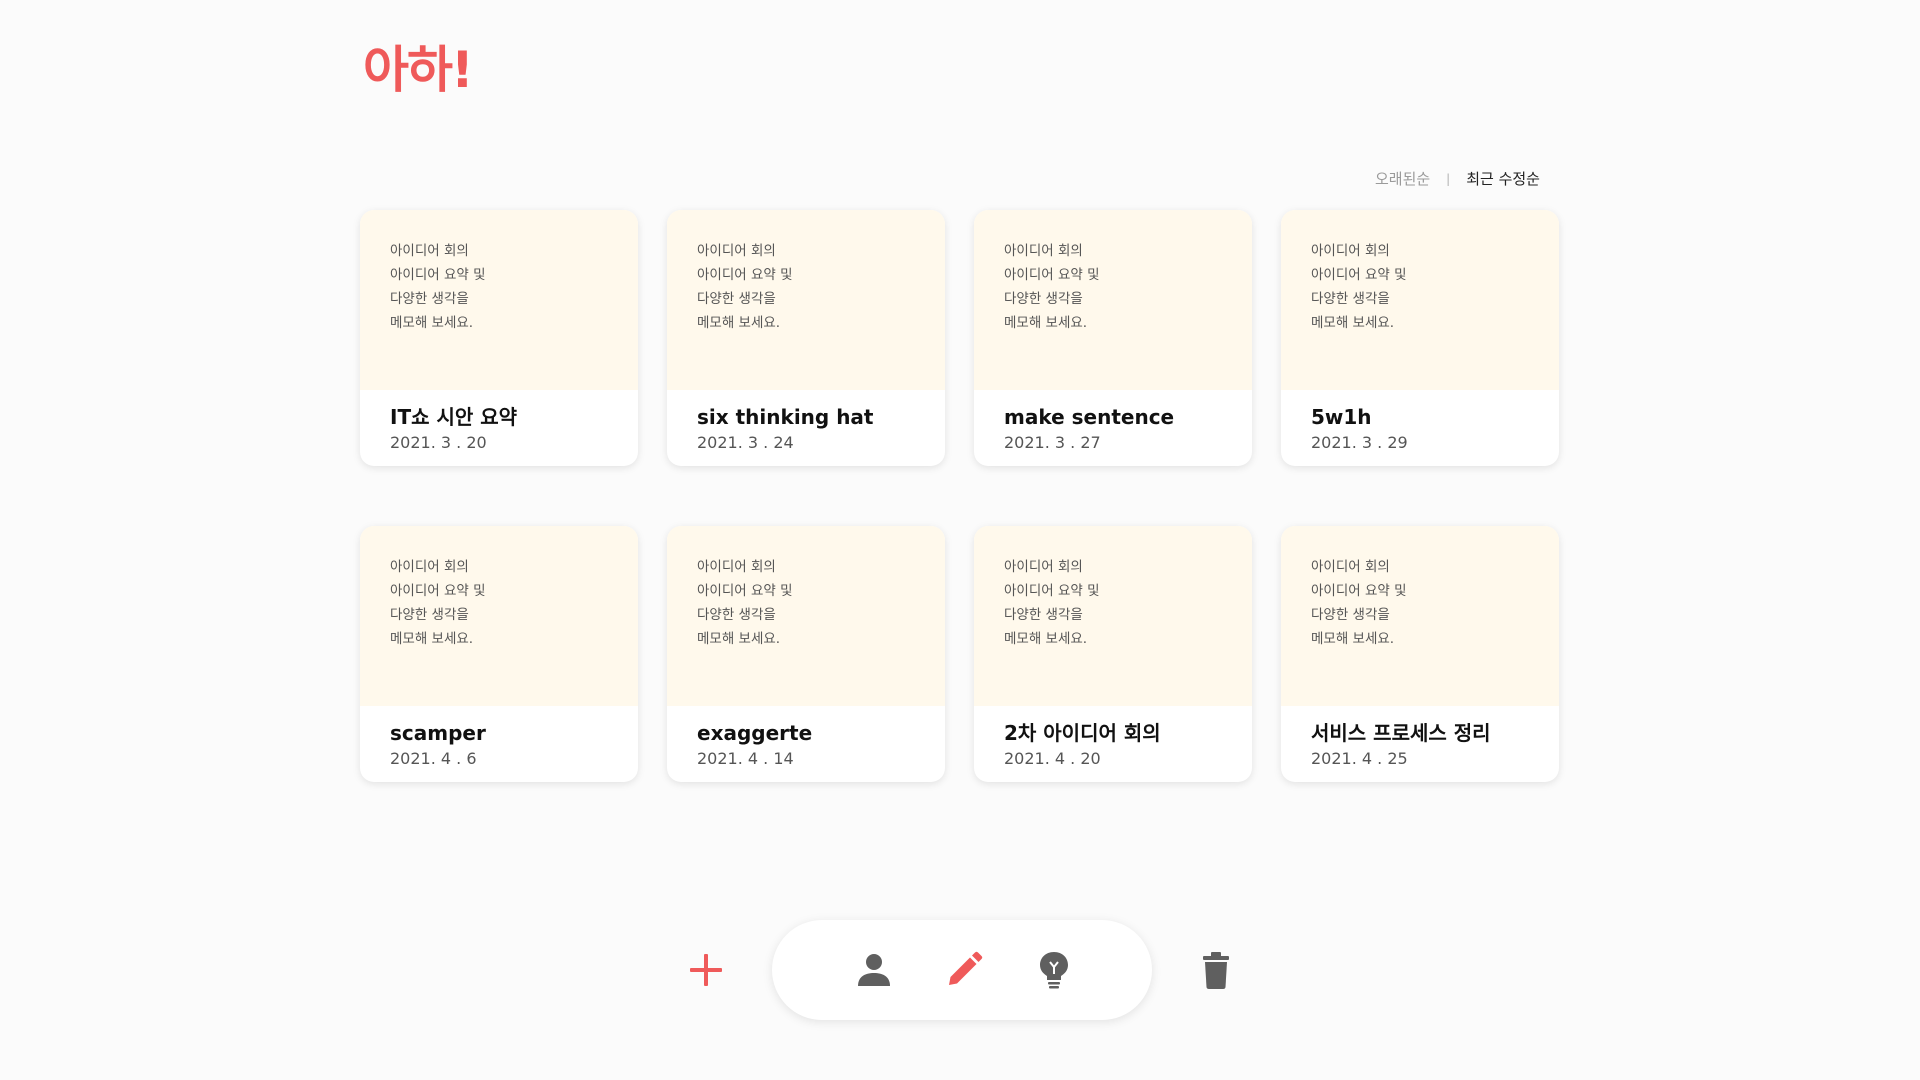  Describe the element at coordinates (438, 442) in the screenshot. I see `card-date: 2021. 3 . 20` at that location.